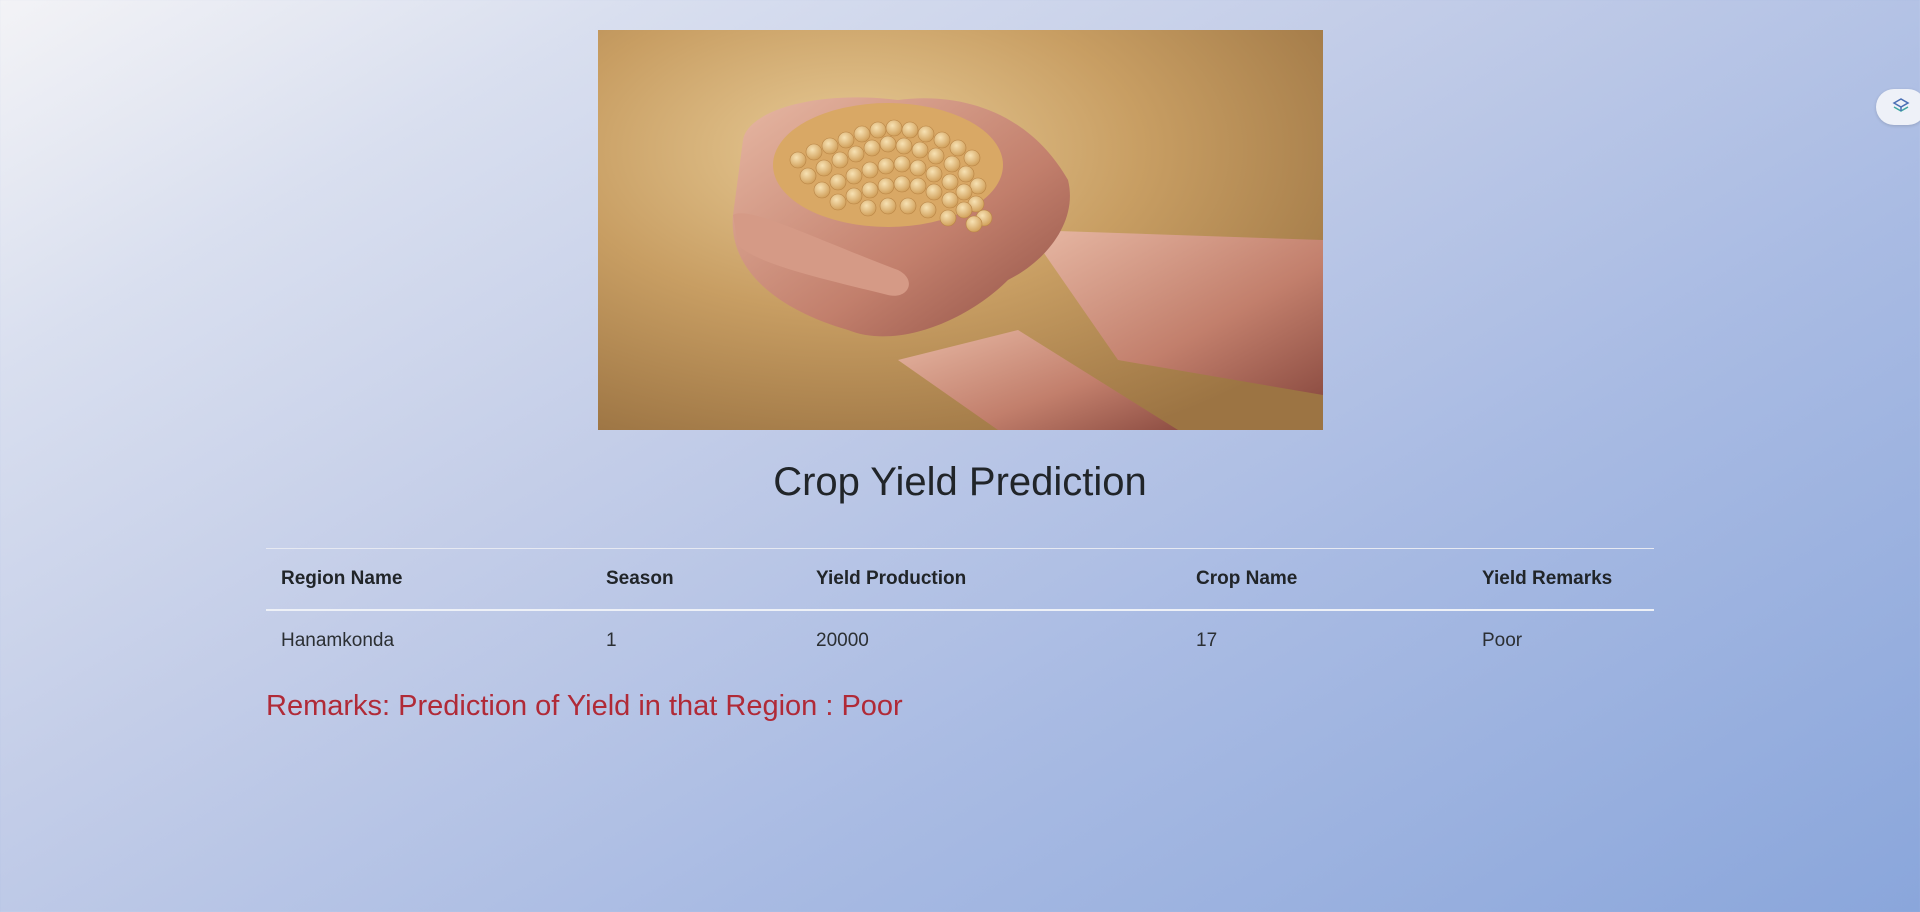 The width and height of the screenshot is (1920, 912). I want to click on page-title: Crop Yield Prediction, so click(960, 482).